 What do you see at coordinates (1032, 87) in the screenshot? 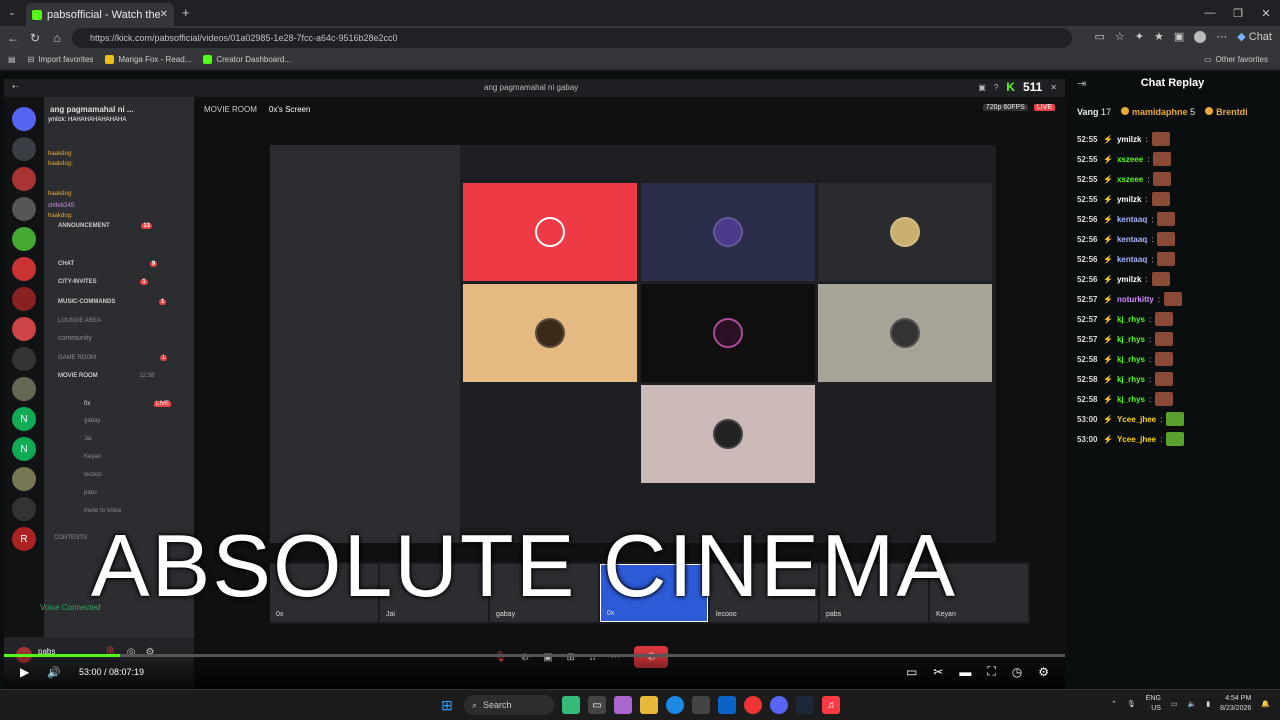
I see `viewer-count: 511` at bounding box center [1032, 87].